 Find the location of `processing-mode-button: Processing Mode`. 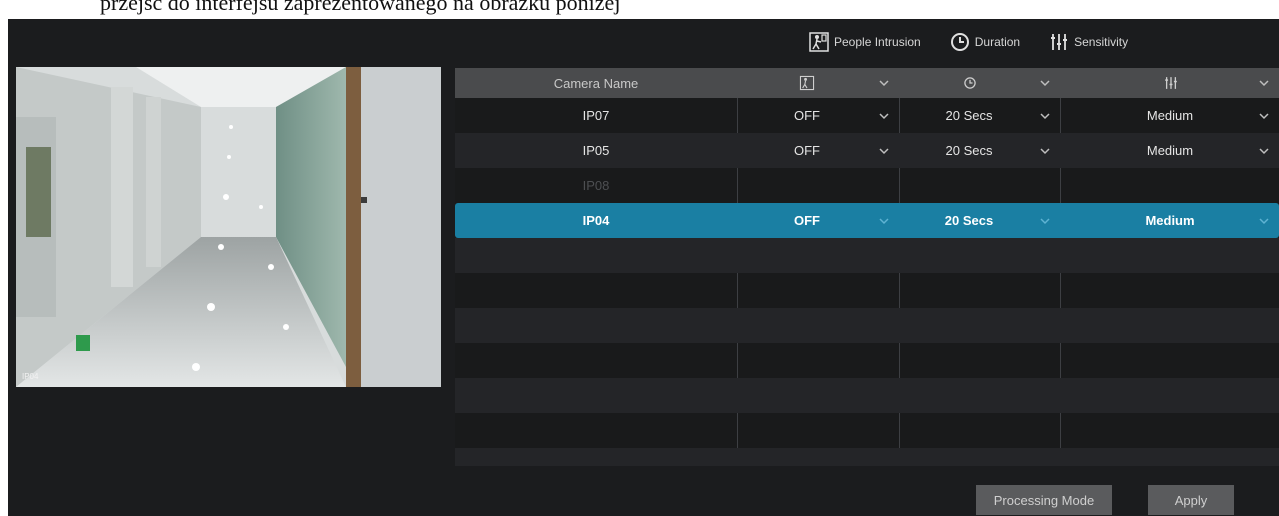

processing-mode-button: Processing Mode is located at coordinates (1044, 500).